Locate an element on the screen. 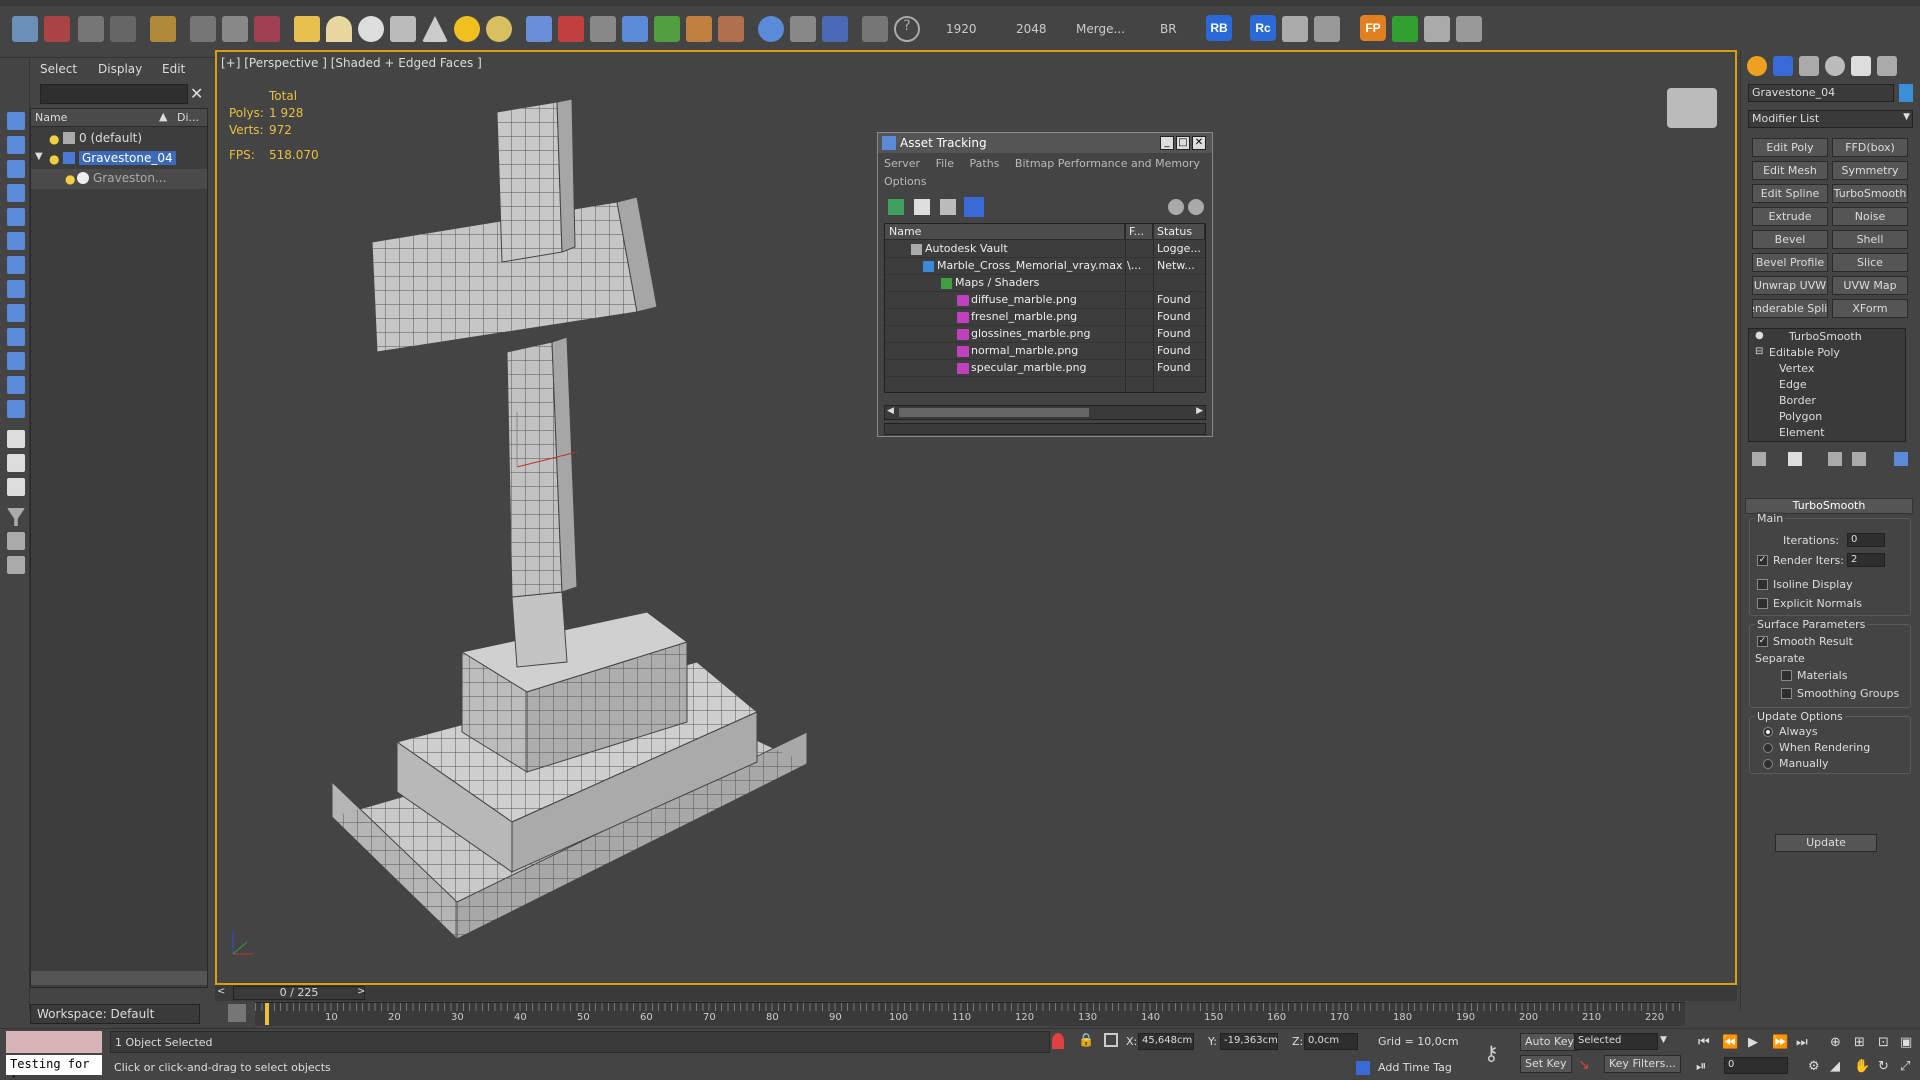 The width and height of the screenshot is (1920, 1080). render-sphere-icon is located at coordinates (771, 29).